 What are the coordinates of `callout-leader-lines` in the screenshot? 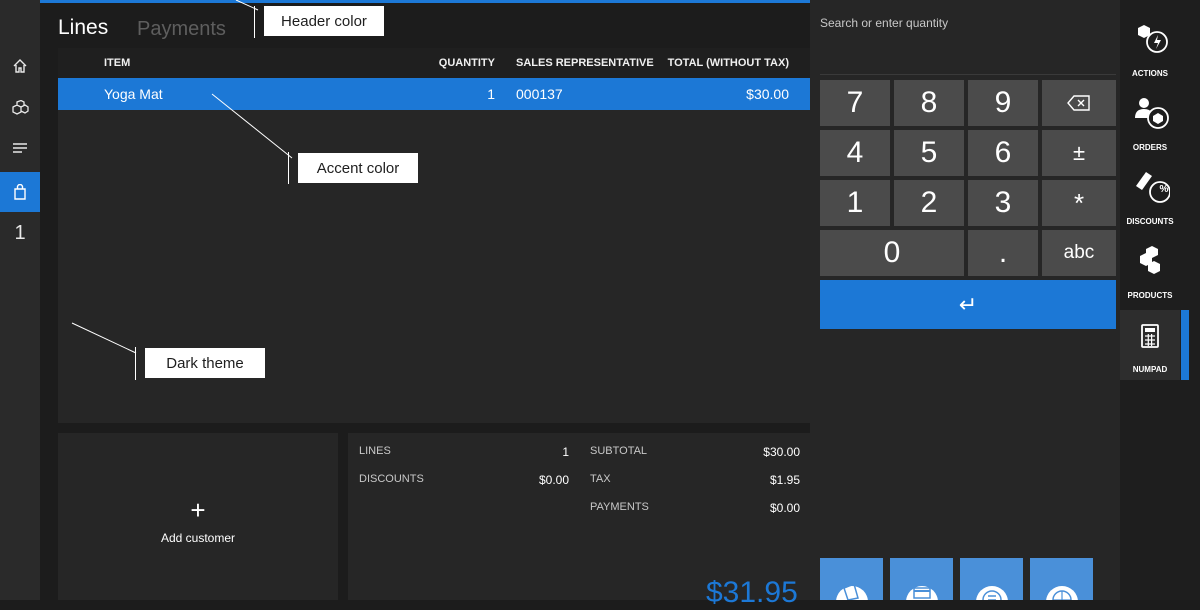 It's located at (182, 177).